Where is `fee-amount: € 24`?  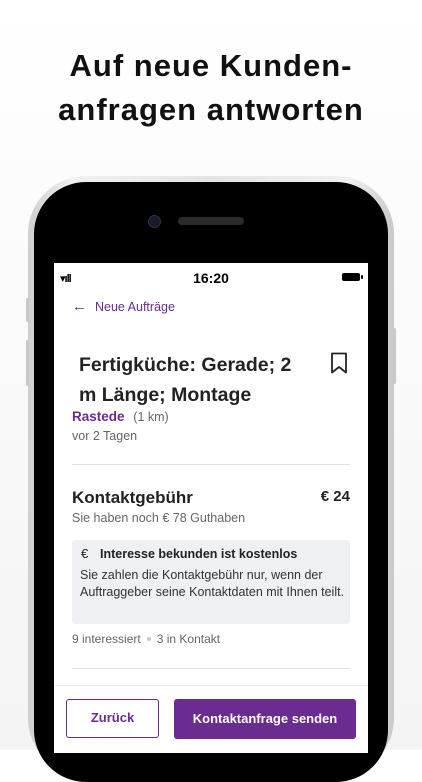 fee-amount: € 24 is located at coordinates (335, 496).